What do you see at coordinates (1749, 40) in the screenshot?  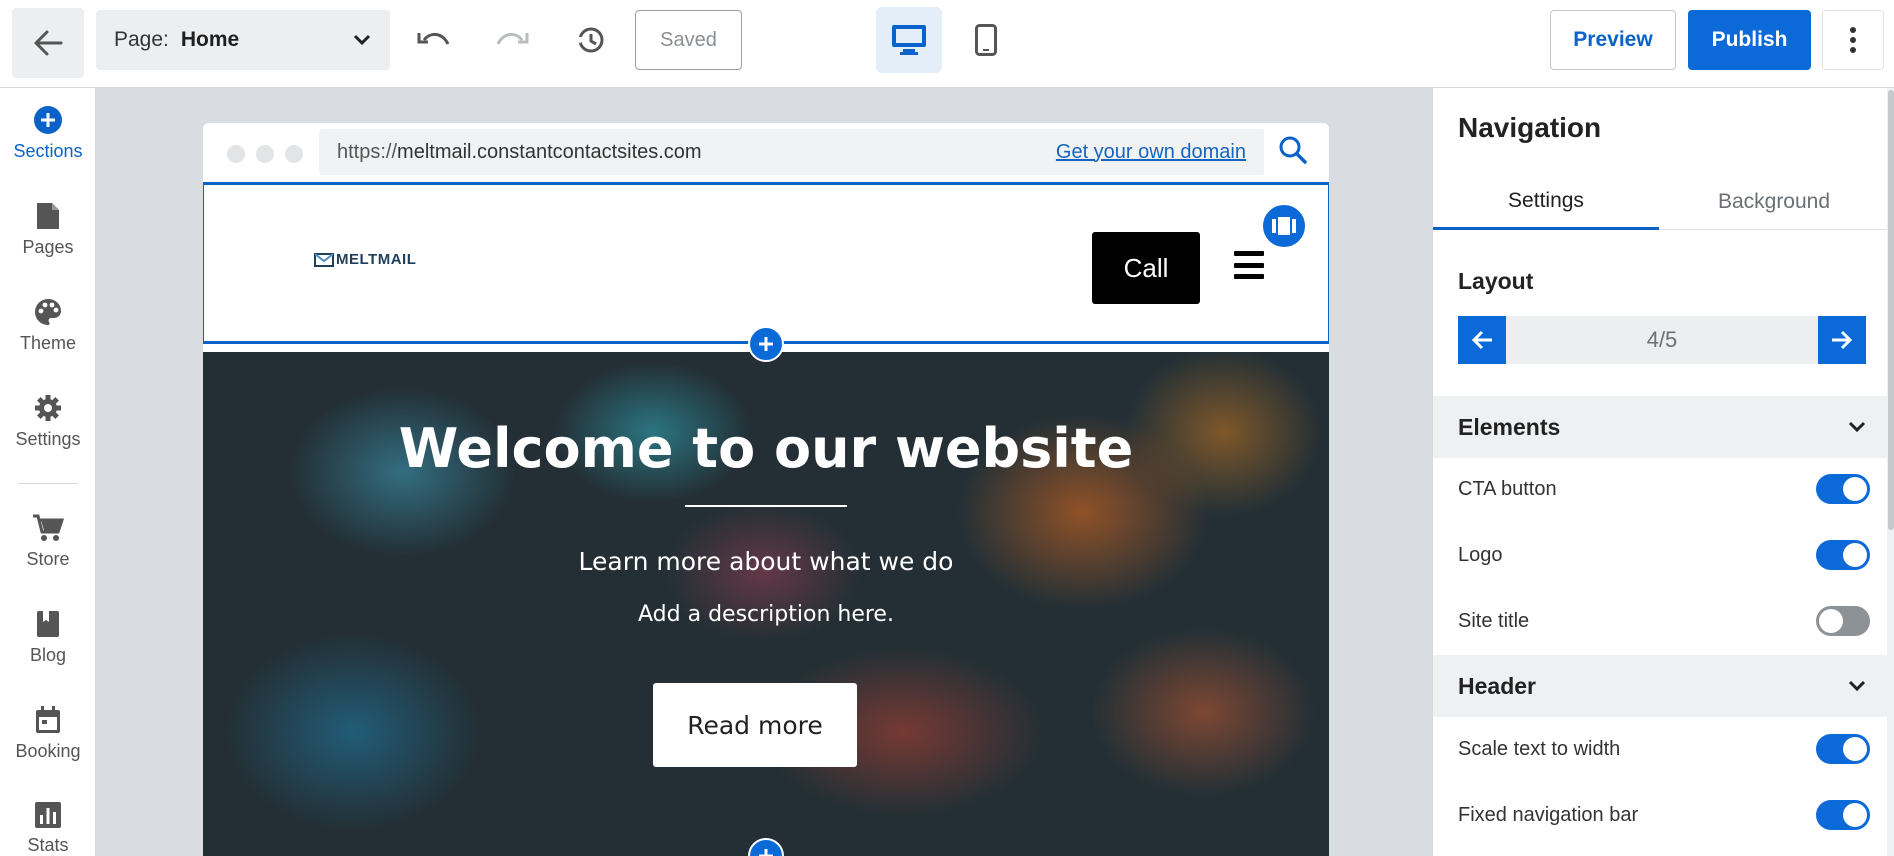 I see `publish-button: Publish` at bounding box center [1749, 40].